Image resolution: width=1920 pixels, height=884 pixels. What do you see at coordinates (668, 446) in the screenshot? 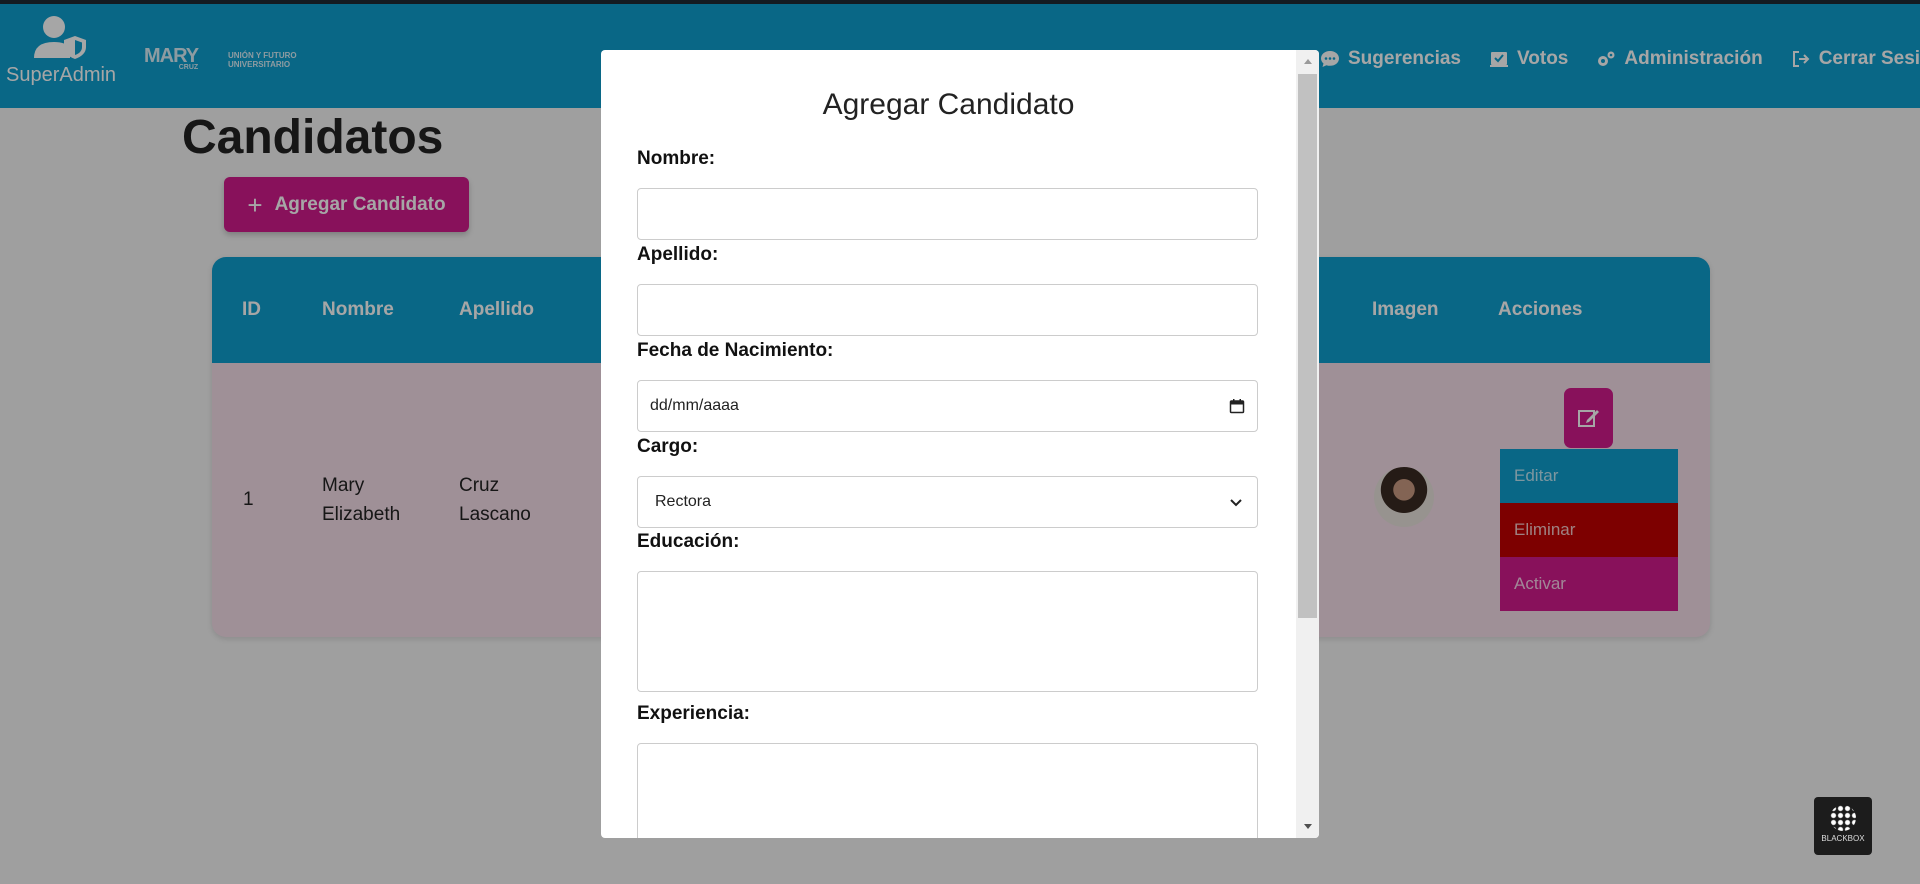
I see `label-cargo: Cargo:` at bounding box center [668, 446].